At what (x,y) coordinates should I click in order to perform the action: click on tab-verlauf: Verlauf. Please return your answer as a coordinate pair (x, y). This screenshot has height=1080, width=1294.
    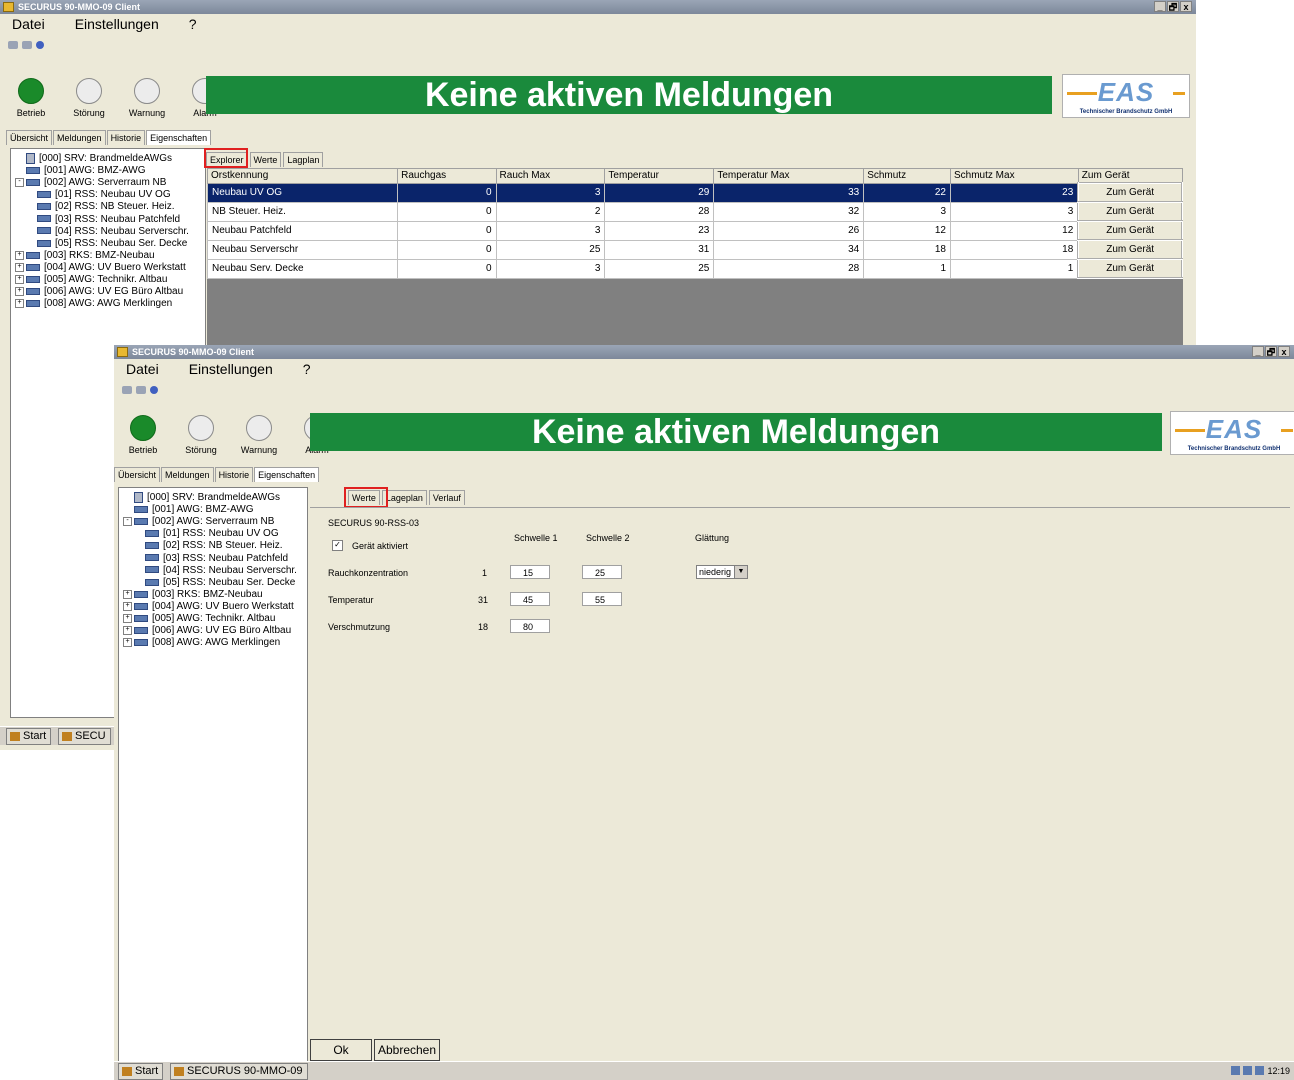
    Looking at the image, I should click on (446, 497).